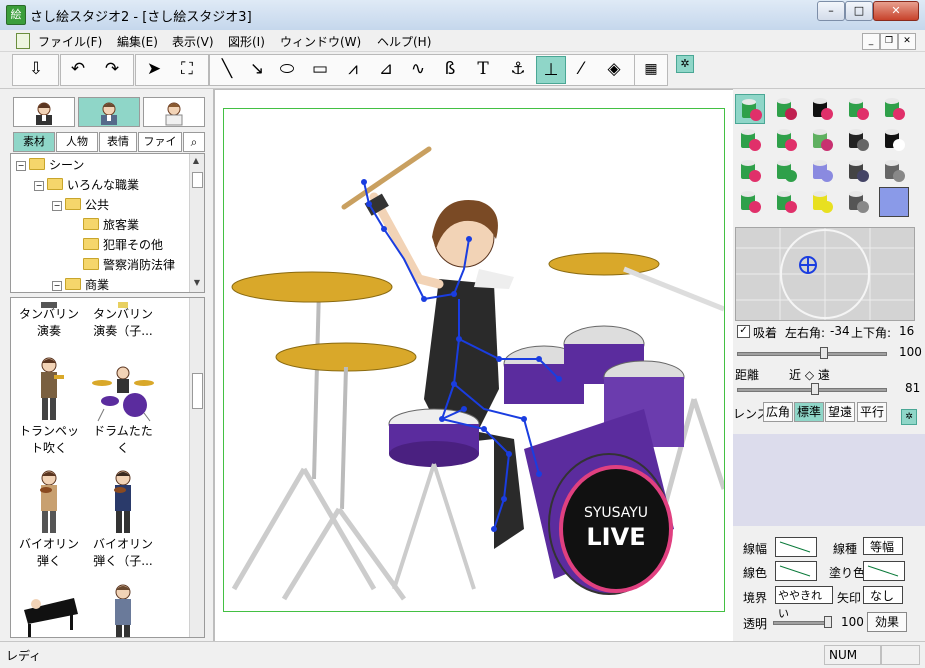  What do you see at coordinates (36, 69) in the screenshot?
I see `open-scene-icon: ⇩` at bounding box center [36, 69].